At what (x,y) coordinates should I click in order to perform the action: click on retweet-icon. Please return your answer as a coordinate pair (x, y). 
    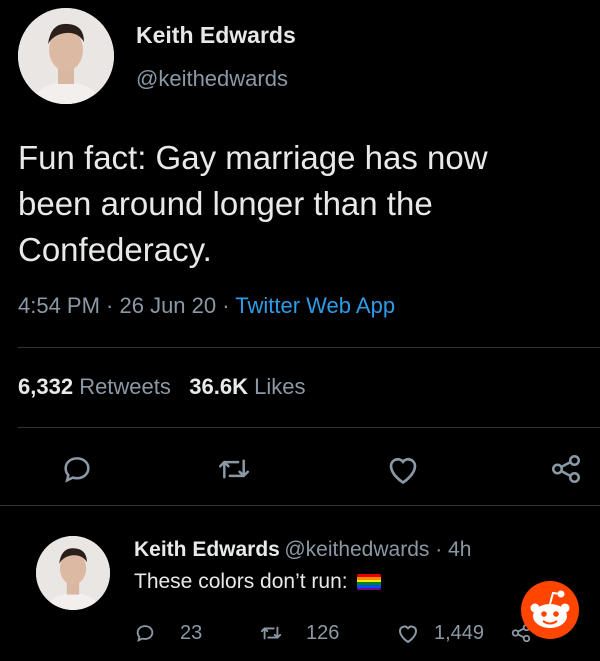
    Looking at the image, I should click on (234, 469).